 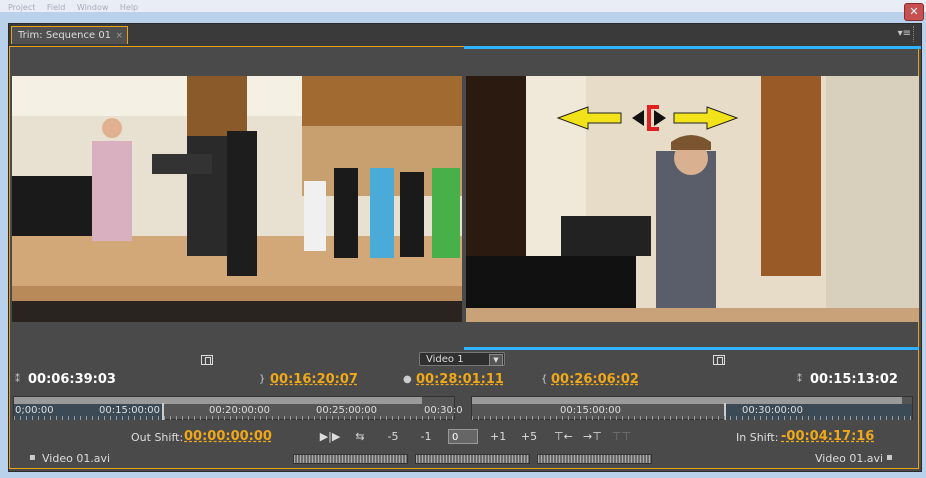 What do you see at coordinates (463, 436) in the screenshot?
I see `trim-offset-input: 0` at bounding box center [463, 436].